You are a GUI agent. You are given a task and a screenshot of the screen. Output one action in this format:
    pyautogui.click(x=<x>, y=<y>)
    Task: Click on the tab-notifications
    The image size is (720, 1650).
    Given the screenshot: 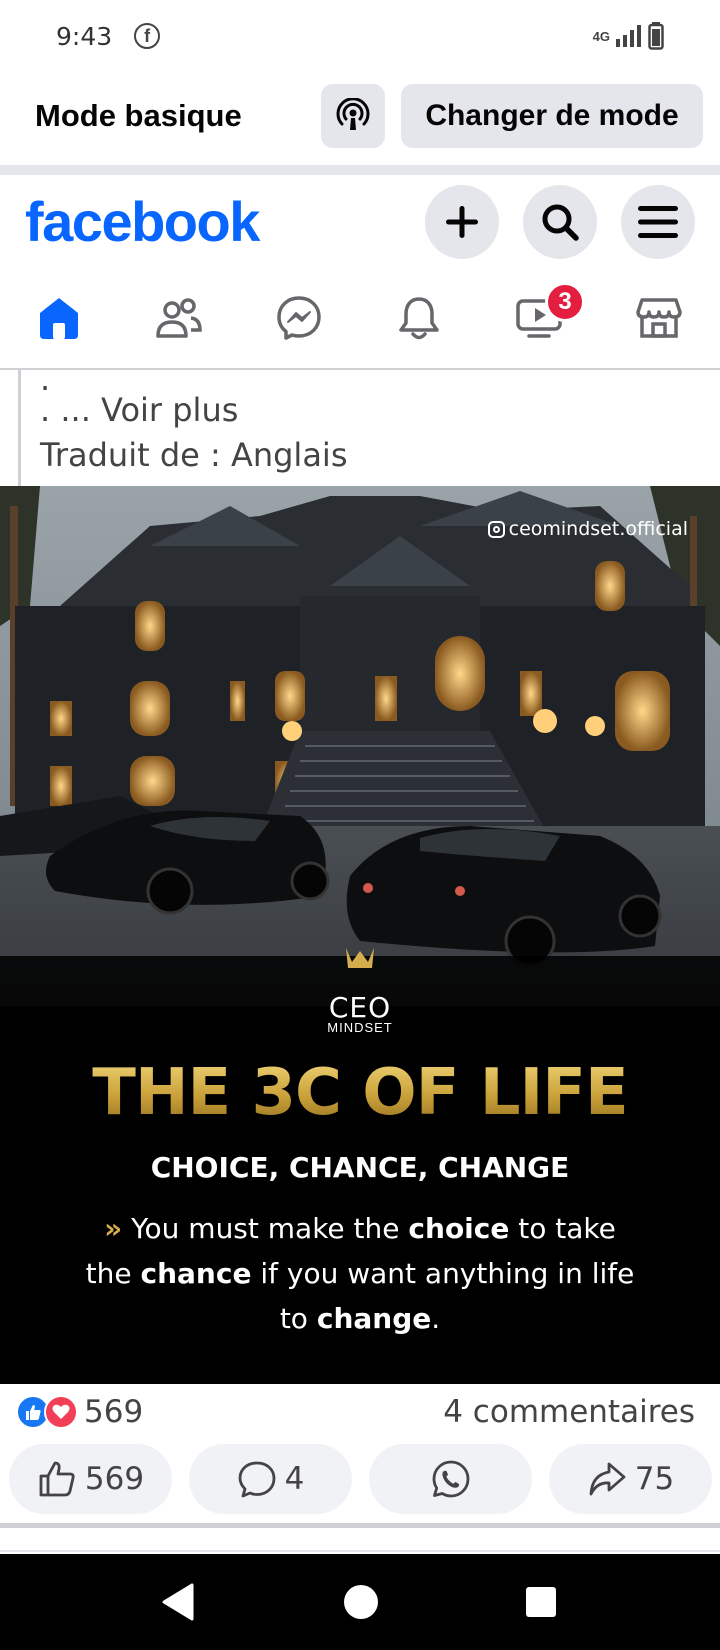 What is the action you would take?
    pyautogui.click(x=419, y=318)
    